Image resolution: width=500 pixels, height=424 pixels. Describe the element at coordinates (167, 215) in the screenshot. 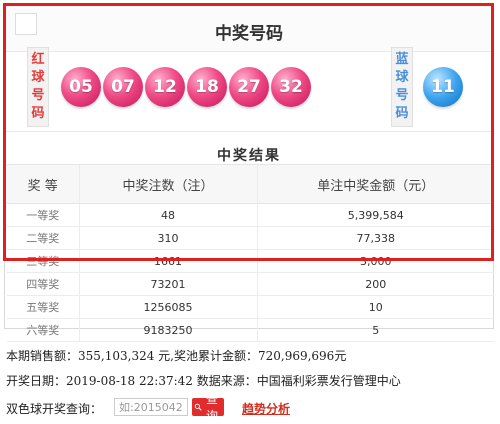

I see `winner-count: 48` at that location.